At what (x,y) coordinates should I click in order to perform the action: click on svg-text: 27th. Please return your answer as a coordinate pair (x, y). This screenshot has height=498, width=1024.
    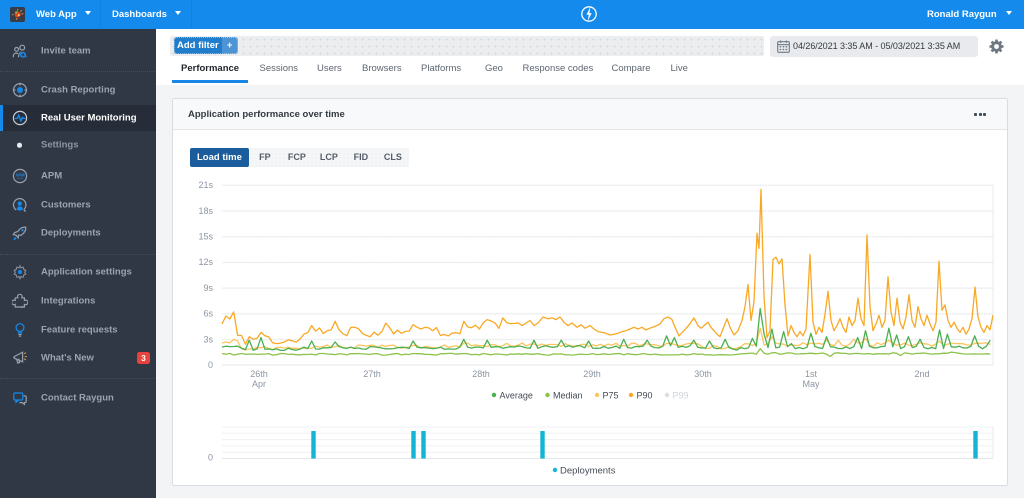
    Looking at the image, I should click on (372, 374).